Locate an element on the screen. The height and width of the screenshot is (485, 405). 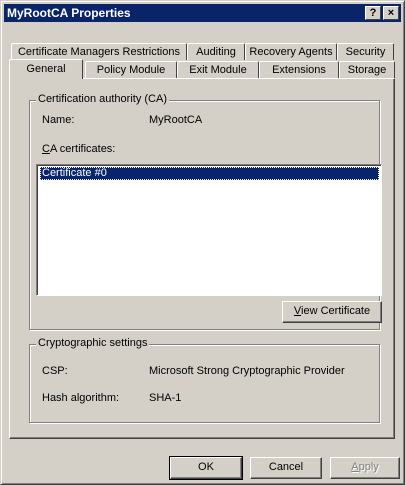
tab-label: Storage is located at coordinates (367, 70).